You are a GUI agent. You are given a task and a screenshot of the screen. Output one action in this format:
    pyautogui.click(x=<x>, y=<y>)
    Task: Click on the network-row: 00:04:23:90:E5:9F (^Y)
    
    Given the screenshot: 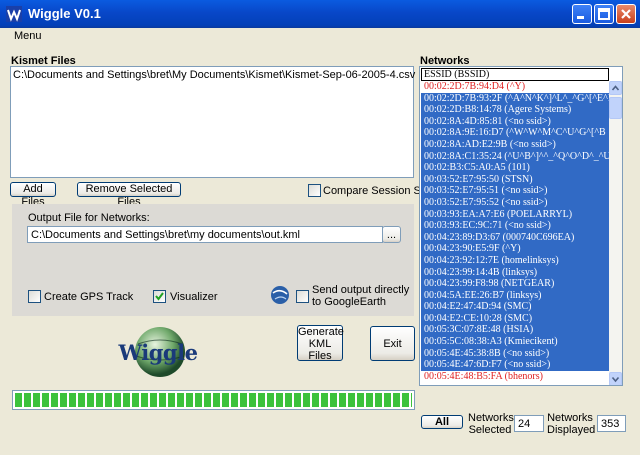 What is the action you would take?
    pyautogui.click(x=515, y=249)
    